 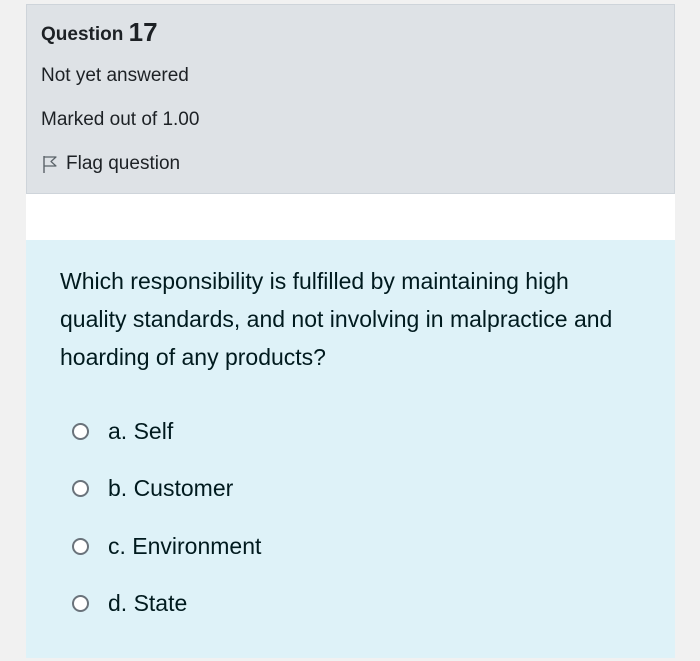 What do you see at coordinates (356, 489) in the screenshot?
I see `answer-option-b: b. Customer` at bounding box center [356, 489].